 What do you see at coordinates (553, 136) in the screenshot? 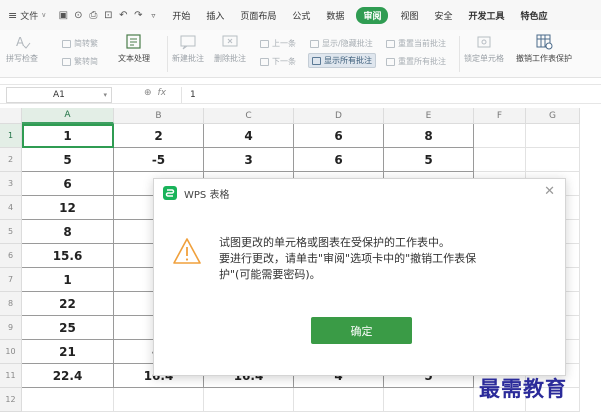
I see `cell-g1` at bounding box center [553, 136].